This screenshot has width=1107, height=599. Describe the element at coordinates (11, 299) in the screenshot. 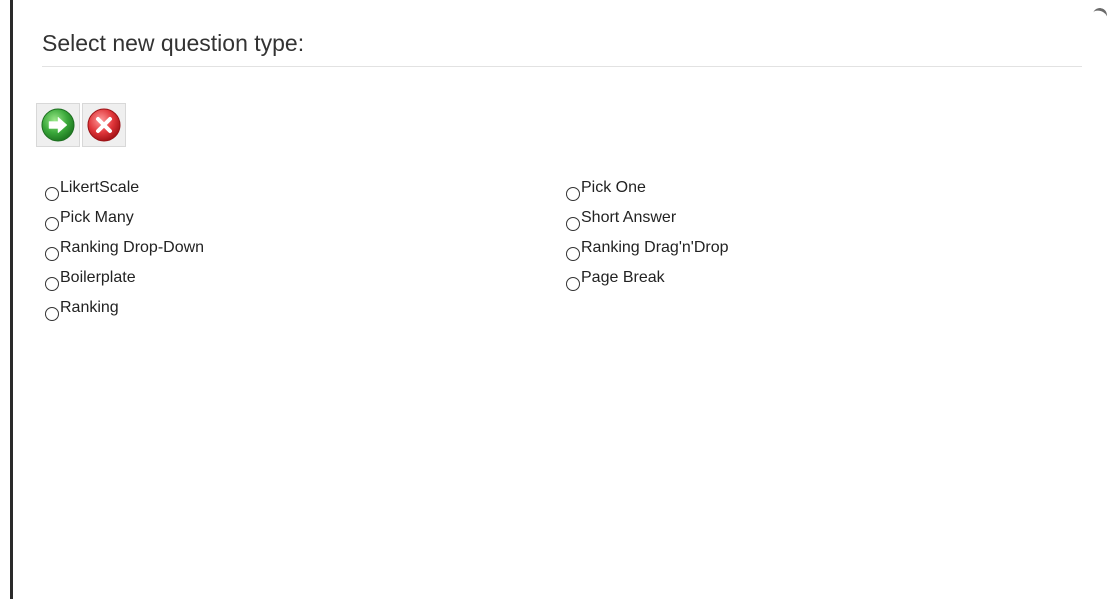

I see `window-left-border` at that location.